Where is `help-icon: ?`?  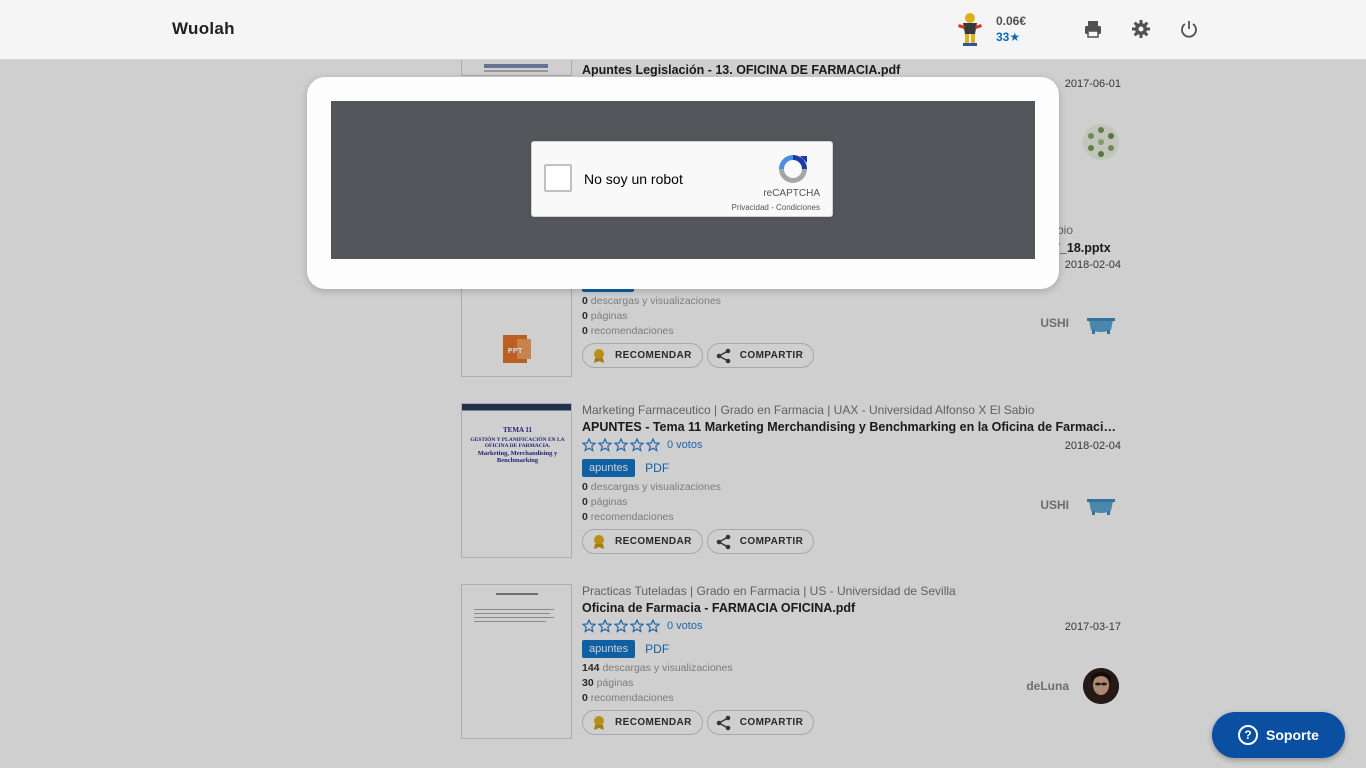
help-icon: ? is located at coordinates (1248, 735).